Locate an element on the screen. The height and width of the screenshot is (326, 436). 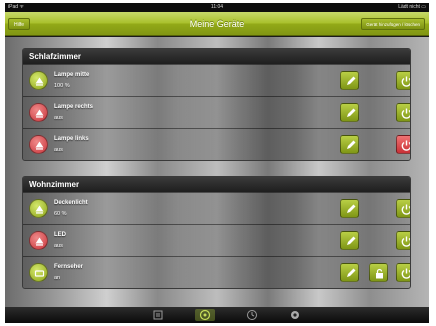
tab-timer is located at coordinates (252, 315).